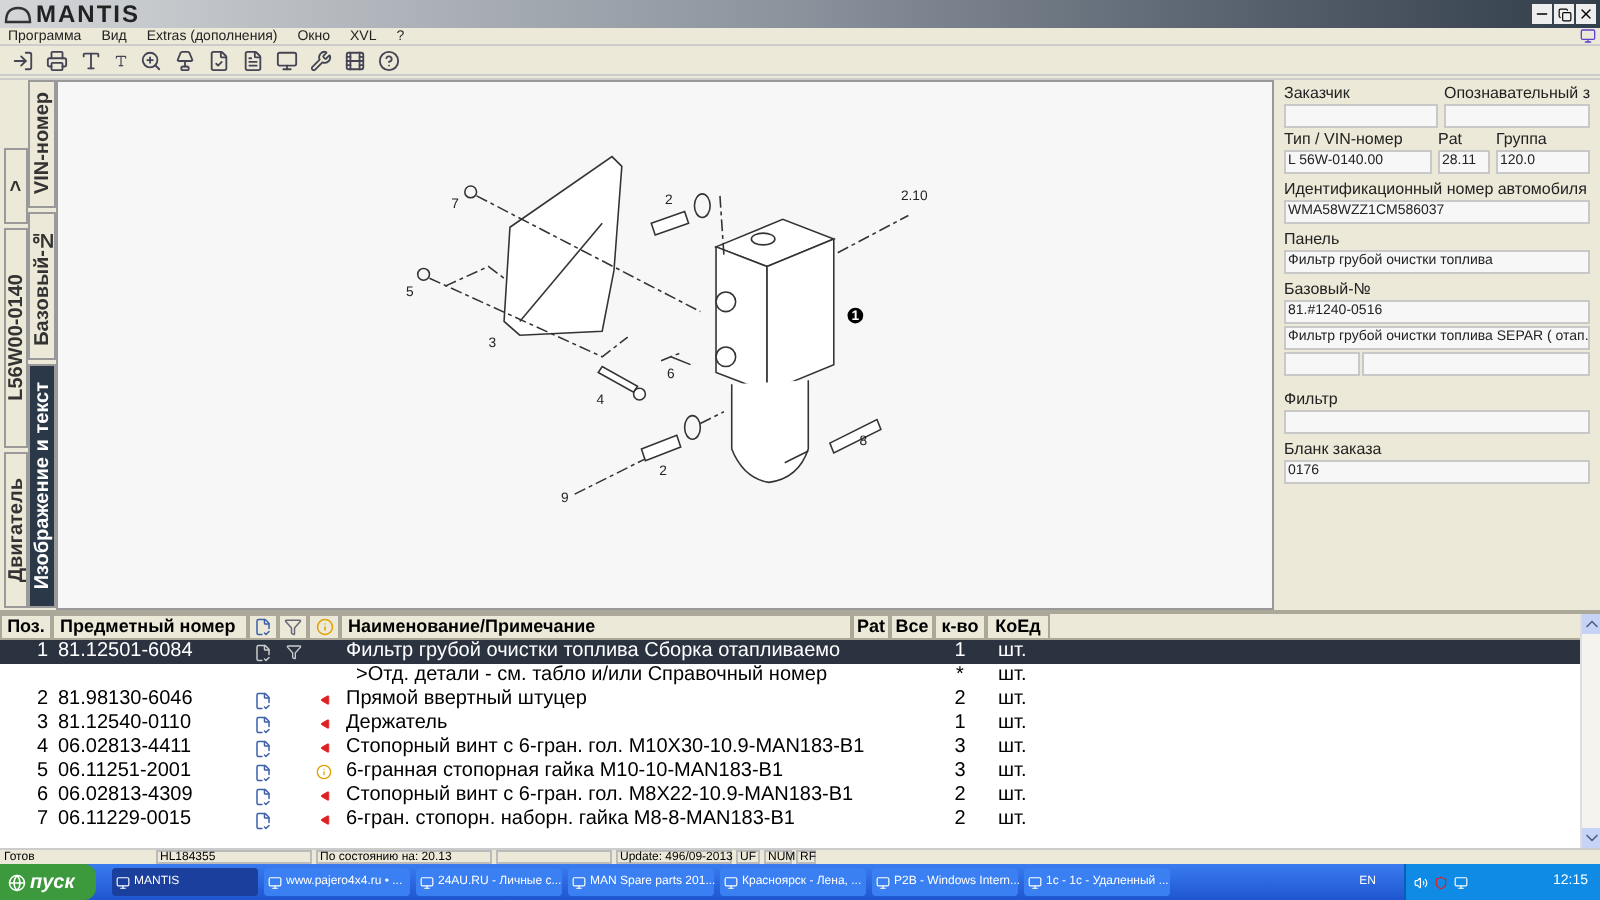 Image resolution: width=1600 pixels, height=900 pixels. What do you see at coordinates (42, 486) in the screenshot?
I see `side-tab: Изображение и текст` at bounding box center [42, 486].